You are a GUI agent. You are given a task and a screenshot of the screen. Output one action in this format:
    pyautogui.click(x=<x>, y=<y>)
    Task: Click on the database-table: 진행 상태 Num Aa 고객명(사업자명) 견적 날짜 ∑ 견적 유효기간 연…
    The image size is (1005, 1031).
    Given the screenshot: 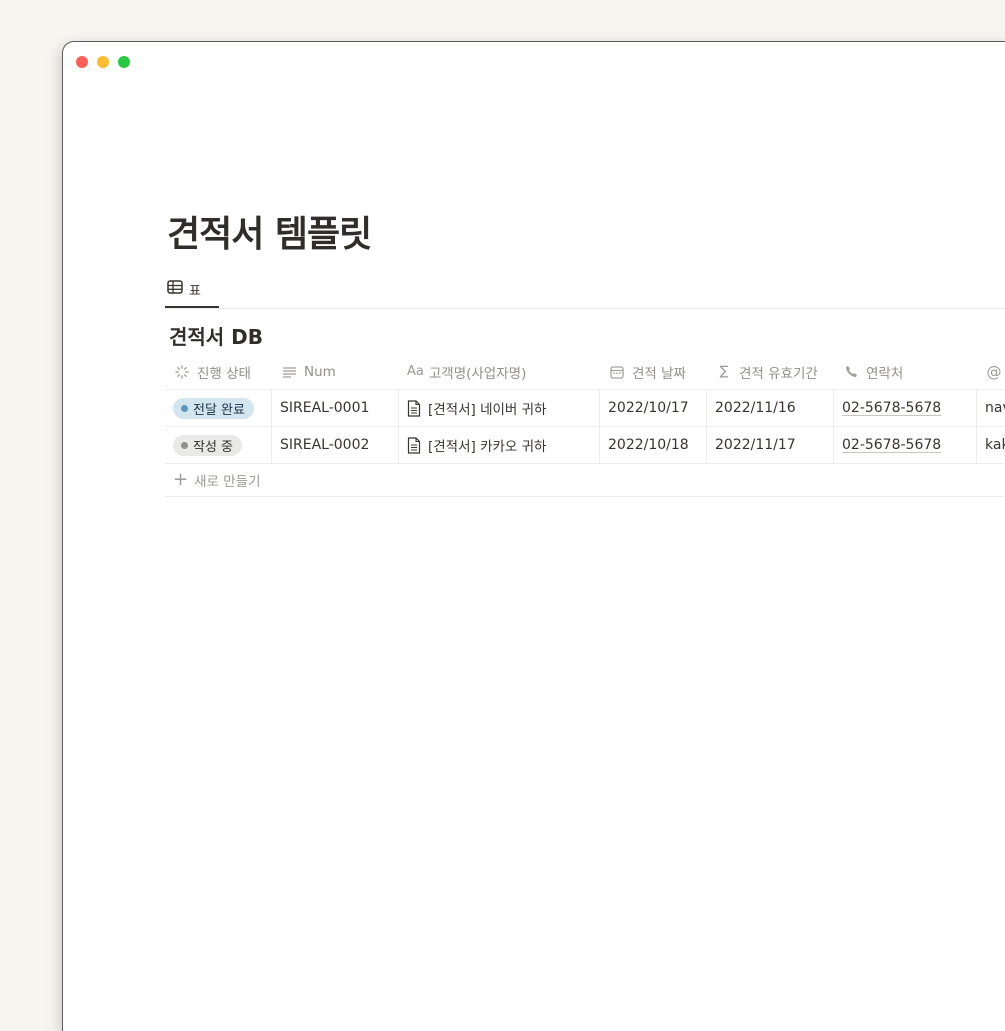 What is the action you would take?
    pyautogui.click(x=585, y=425)
    